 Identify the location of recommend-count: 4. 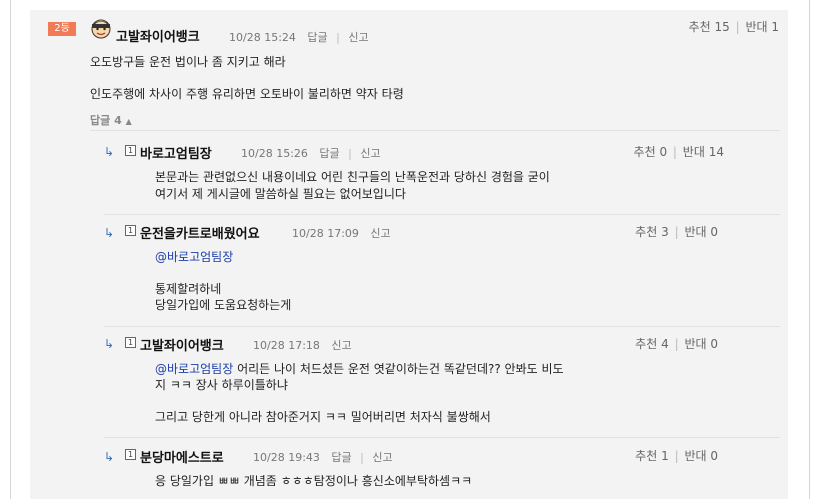
(665, 344).